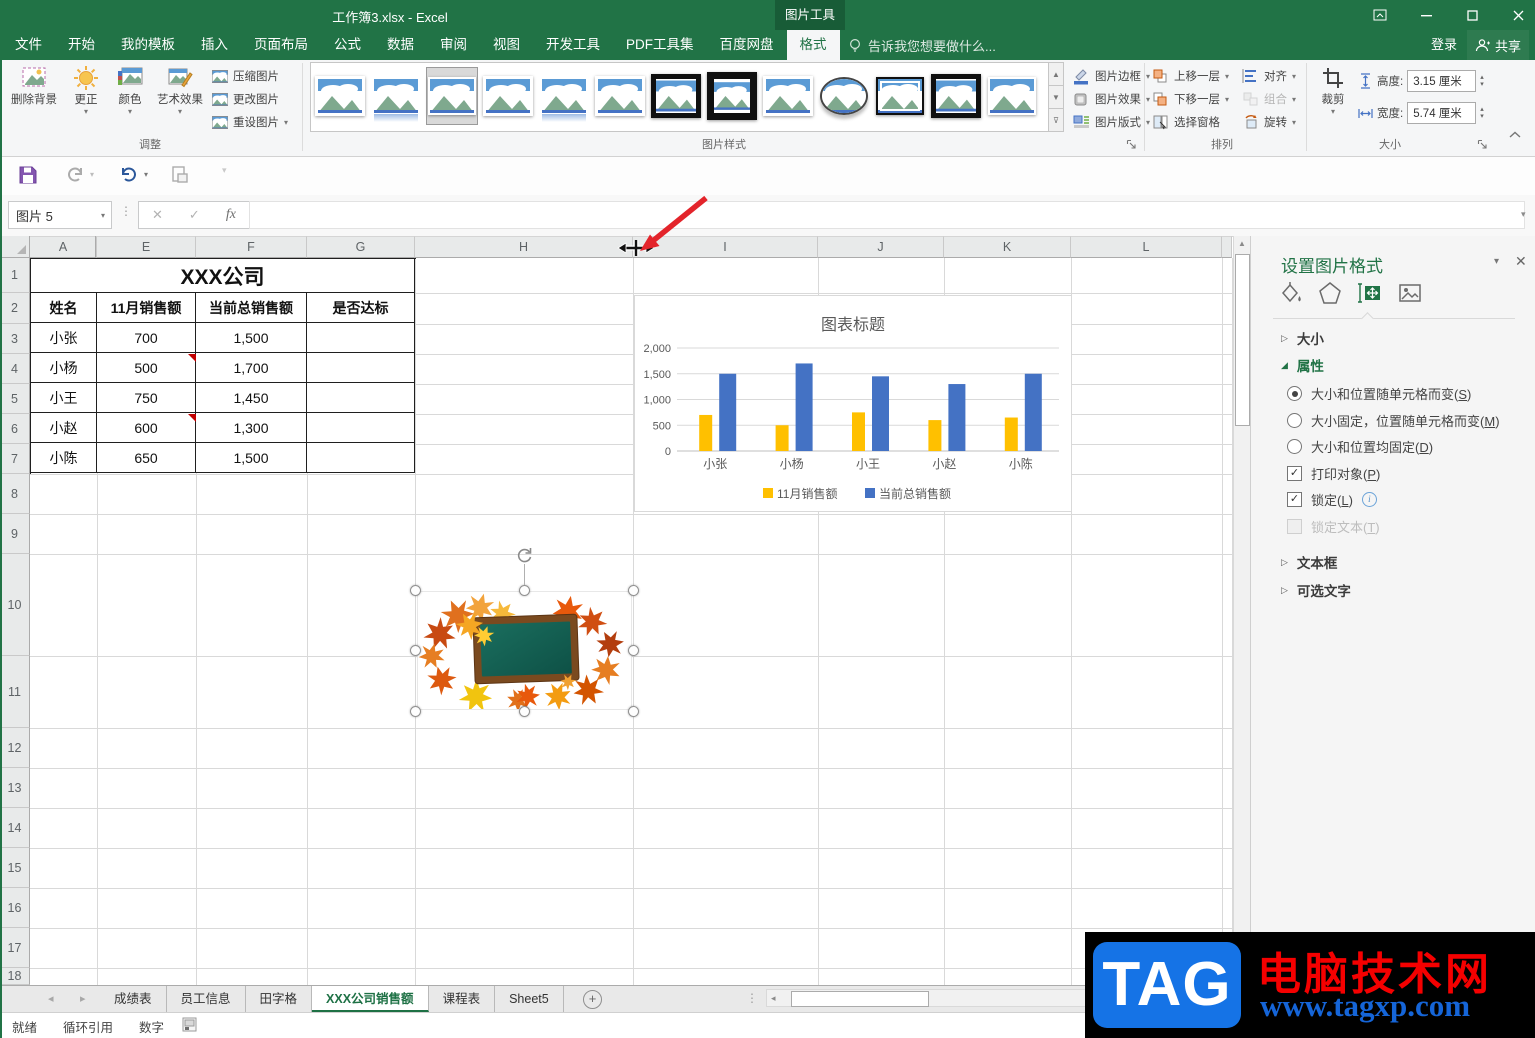  What do you see at coordinates (529, 999) in the screenshot?
I see `sheet-tab-Sheet5: Sheet5` at bounding box center [529, 999].